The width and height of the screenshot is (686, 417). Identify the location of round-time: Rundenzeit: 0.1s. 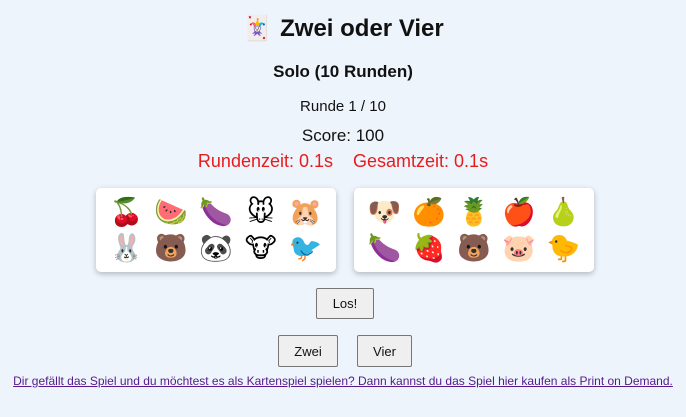
(265, 161).